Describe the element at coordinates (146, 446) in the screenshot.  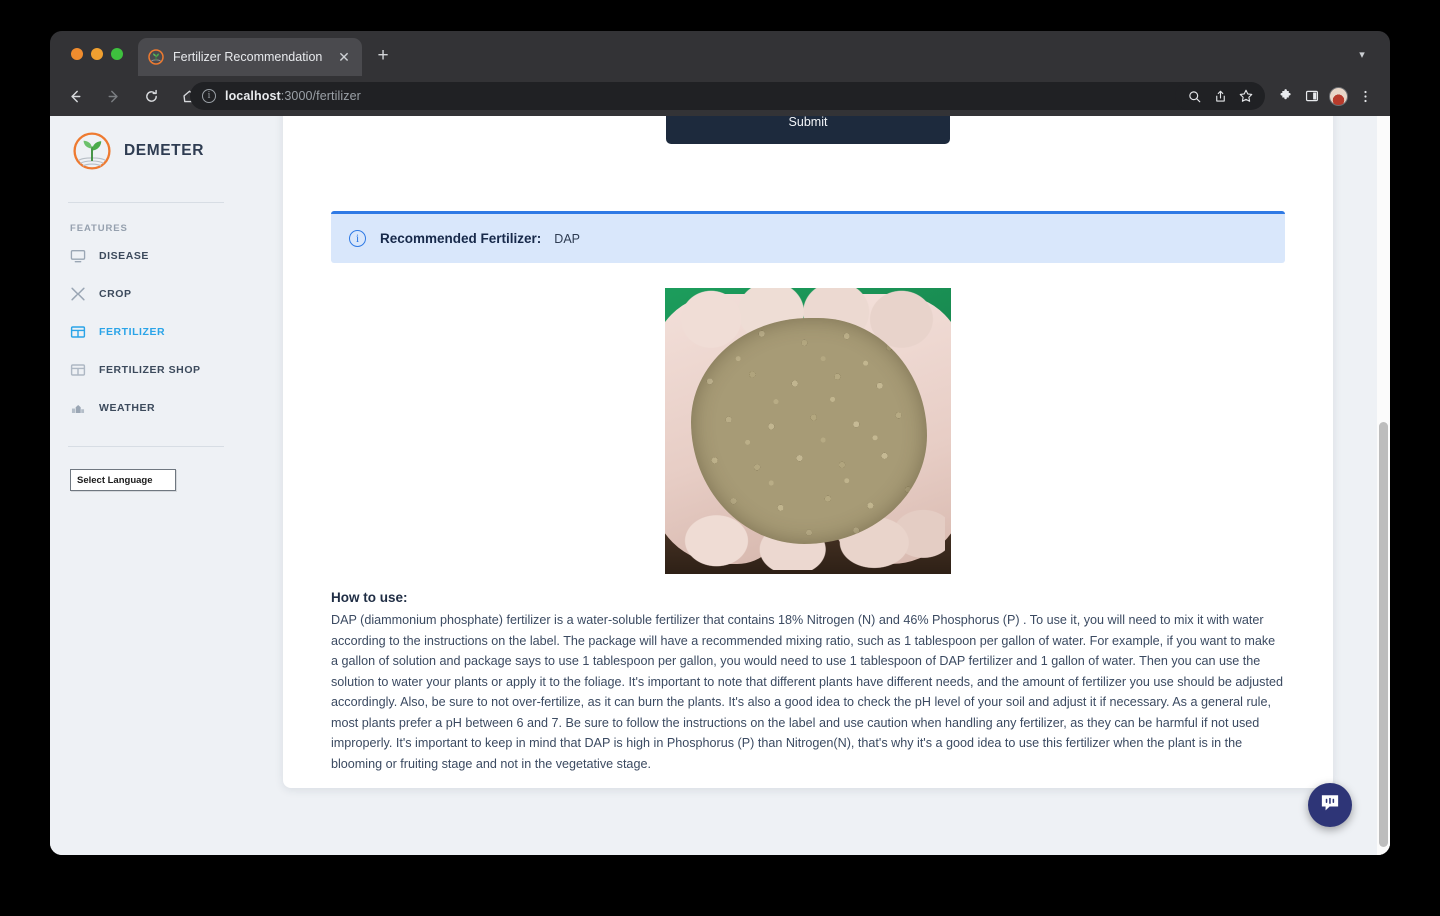
I see `sidebar-divider-bottom` at that location.